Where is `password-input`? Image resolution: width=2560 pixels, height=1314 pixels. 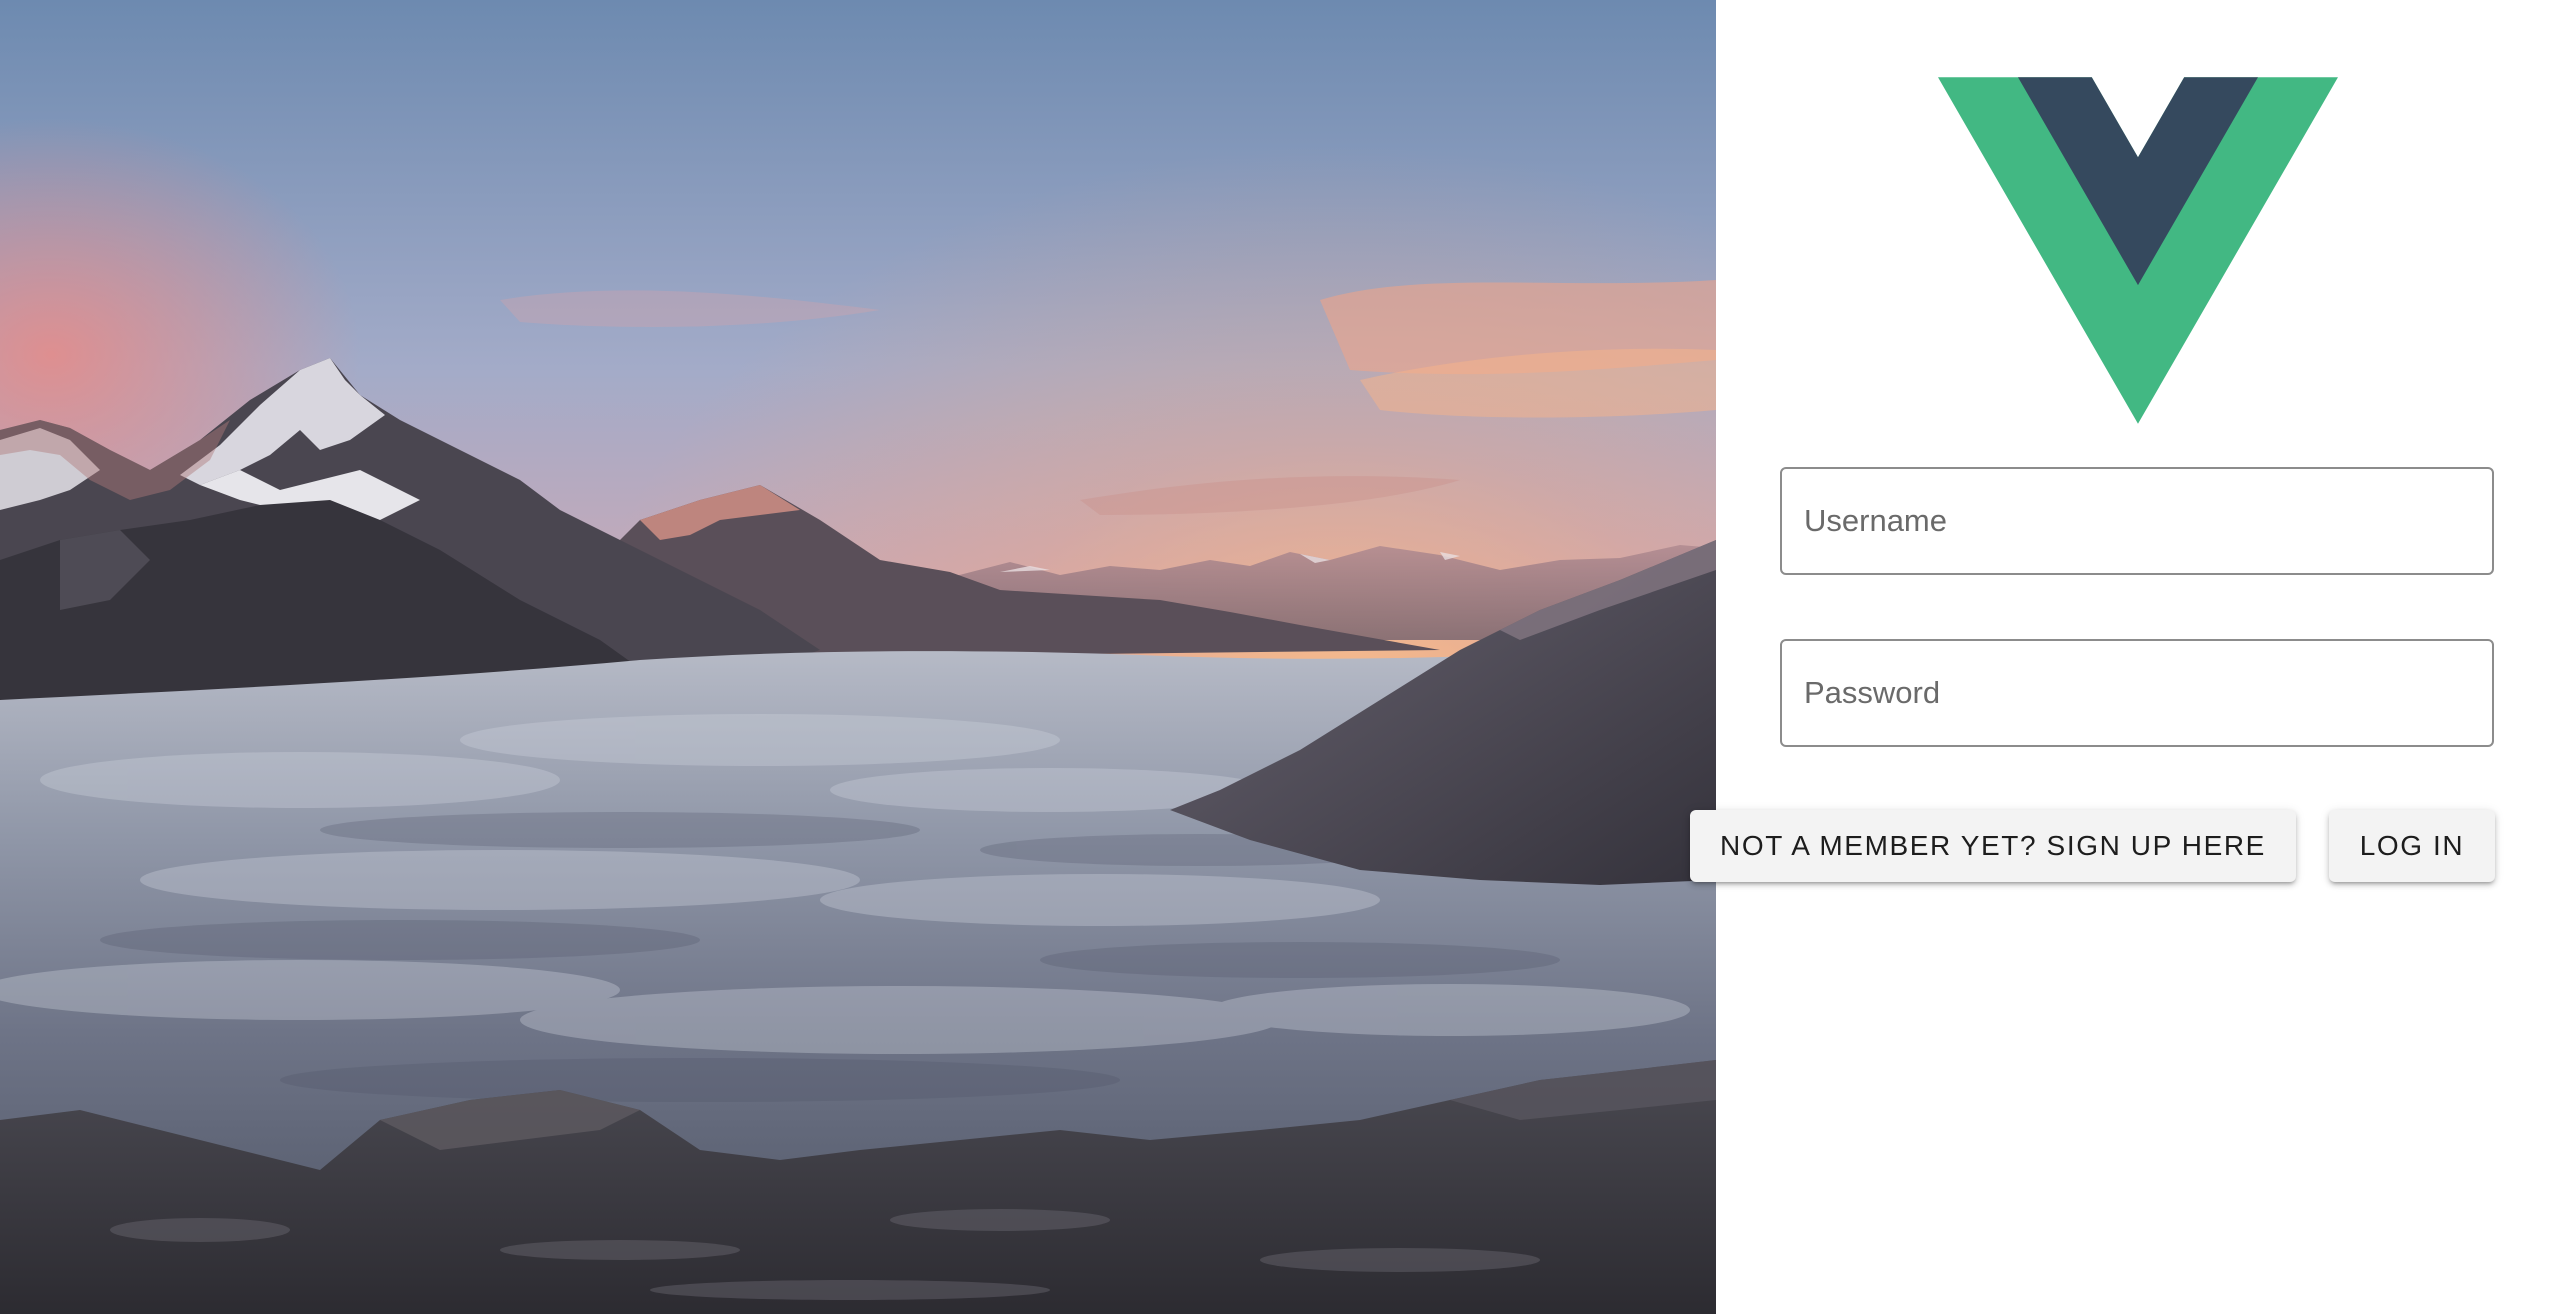 password-input is located at coordinates (2137, 693).